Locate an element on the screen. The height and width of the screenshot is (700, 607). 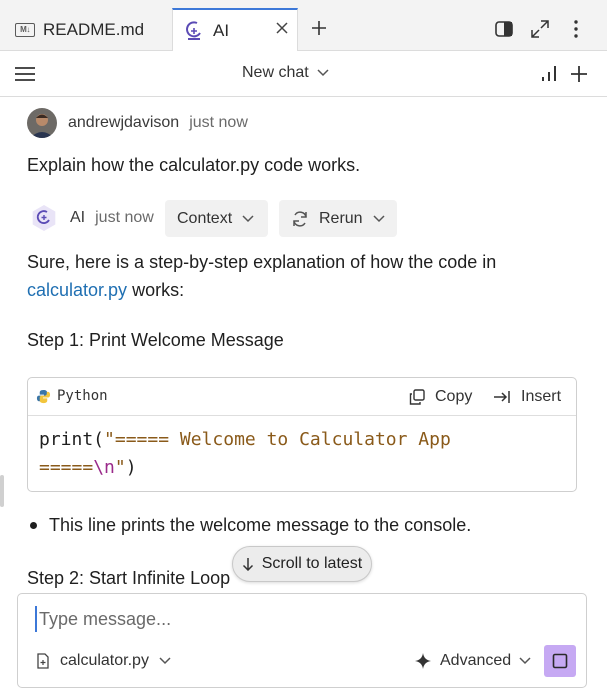
toggle-sidebar-icon is located at coordinates (504, 29).